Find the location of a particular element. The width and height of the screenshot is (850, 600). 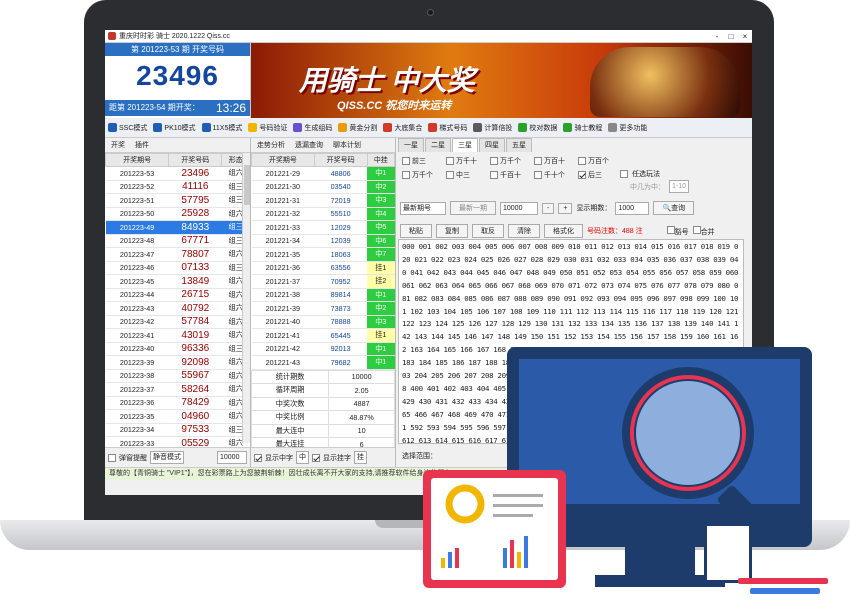

toolbar-item: 生成组码 is located at coordinates (312, 128).